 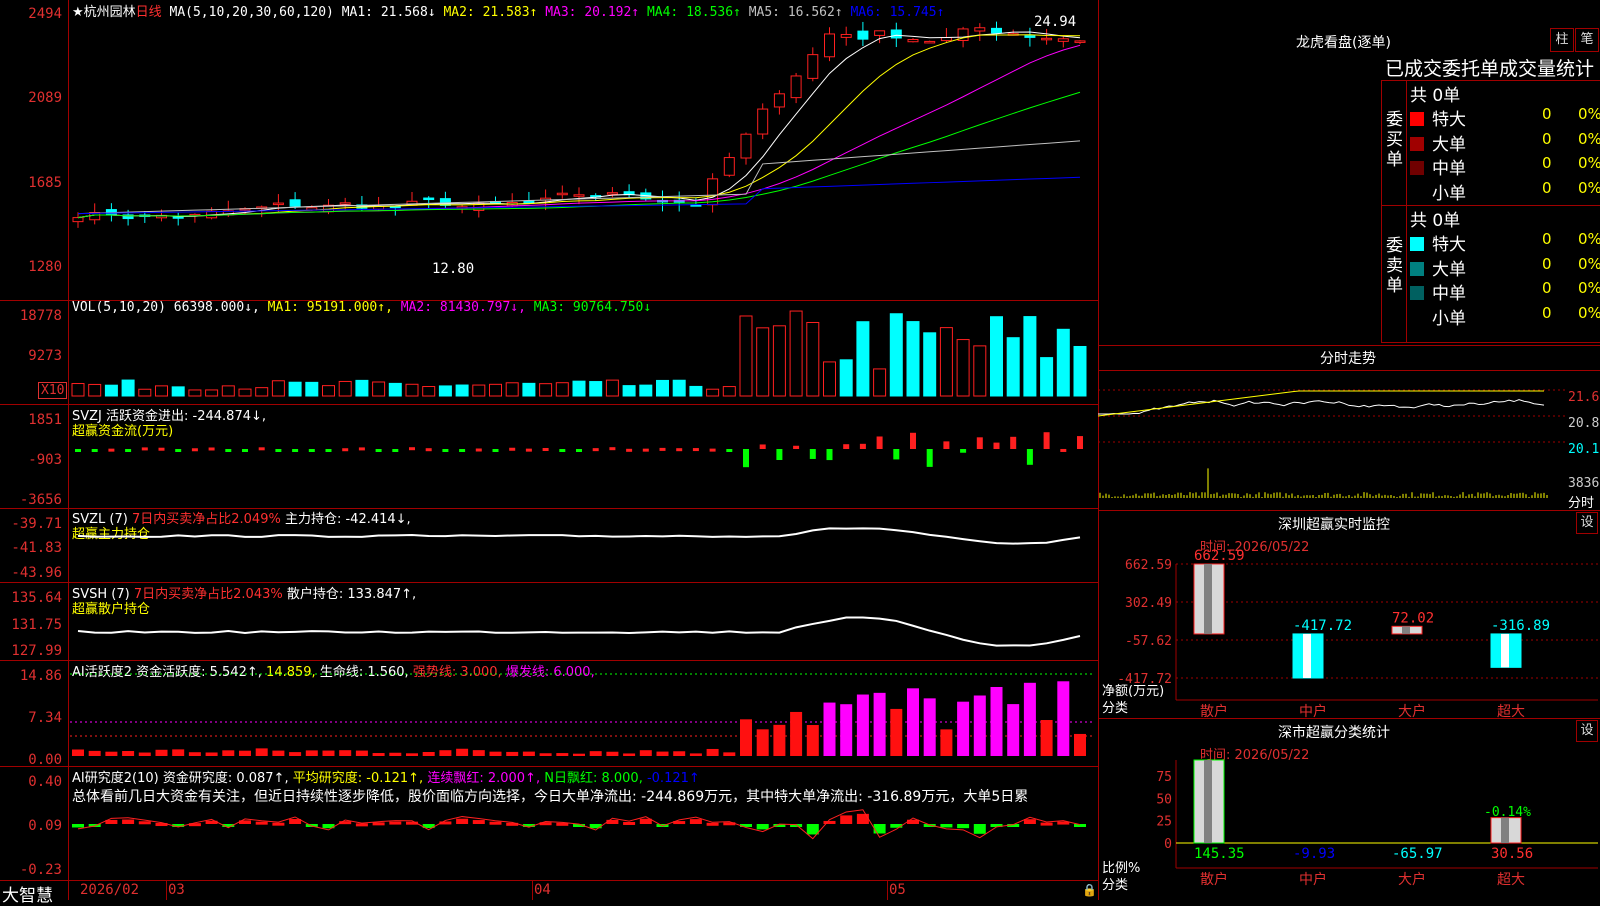 I want to click on svsh-chart, so click(x=549, y=621).